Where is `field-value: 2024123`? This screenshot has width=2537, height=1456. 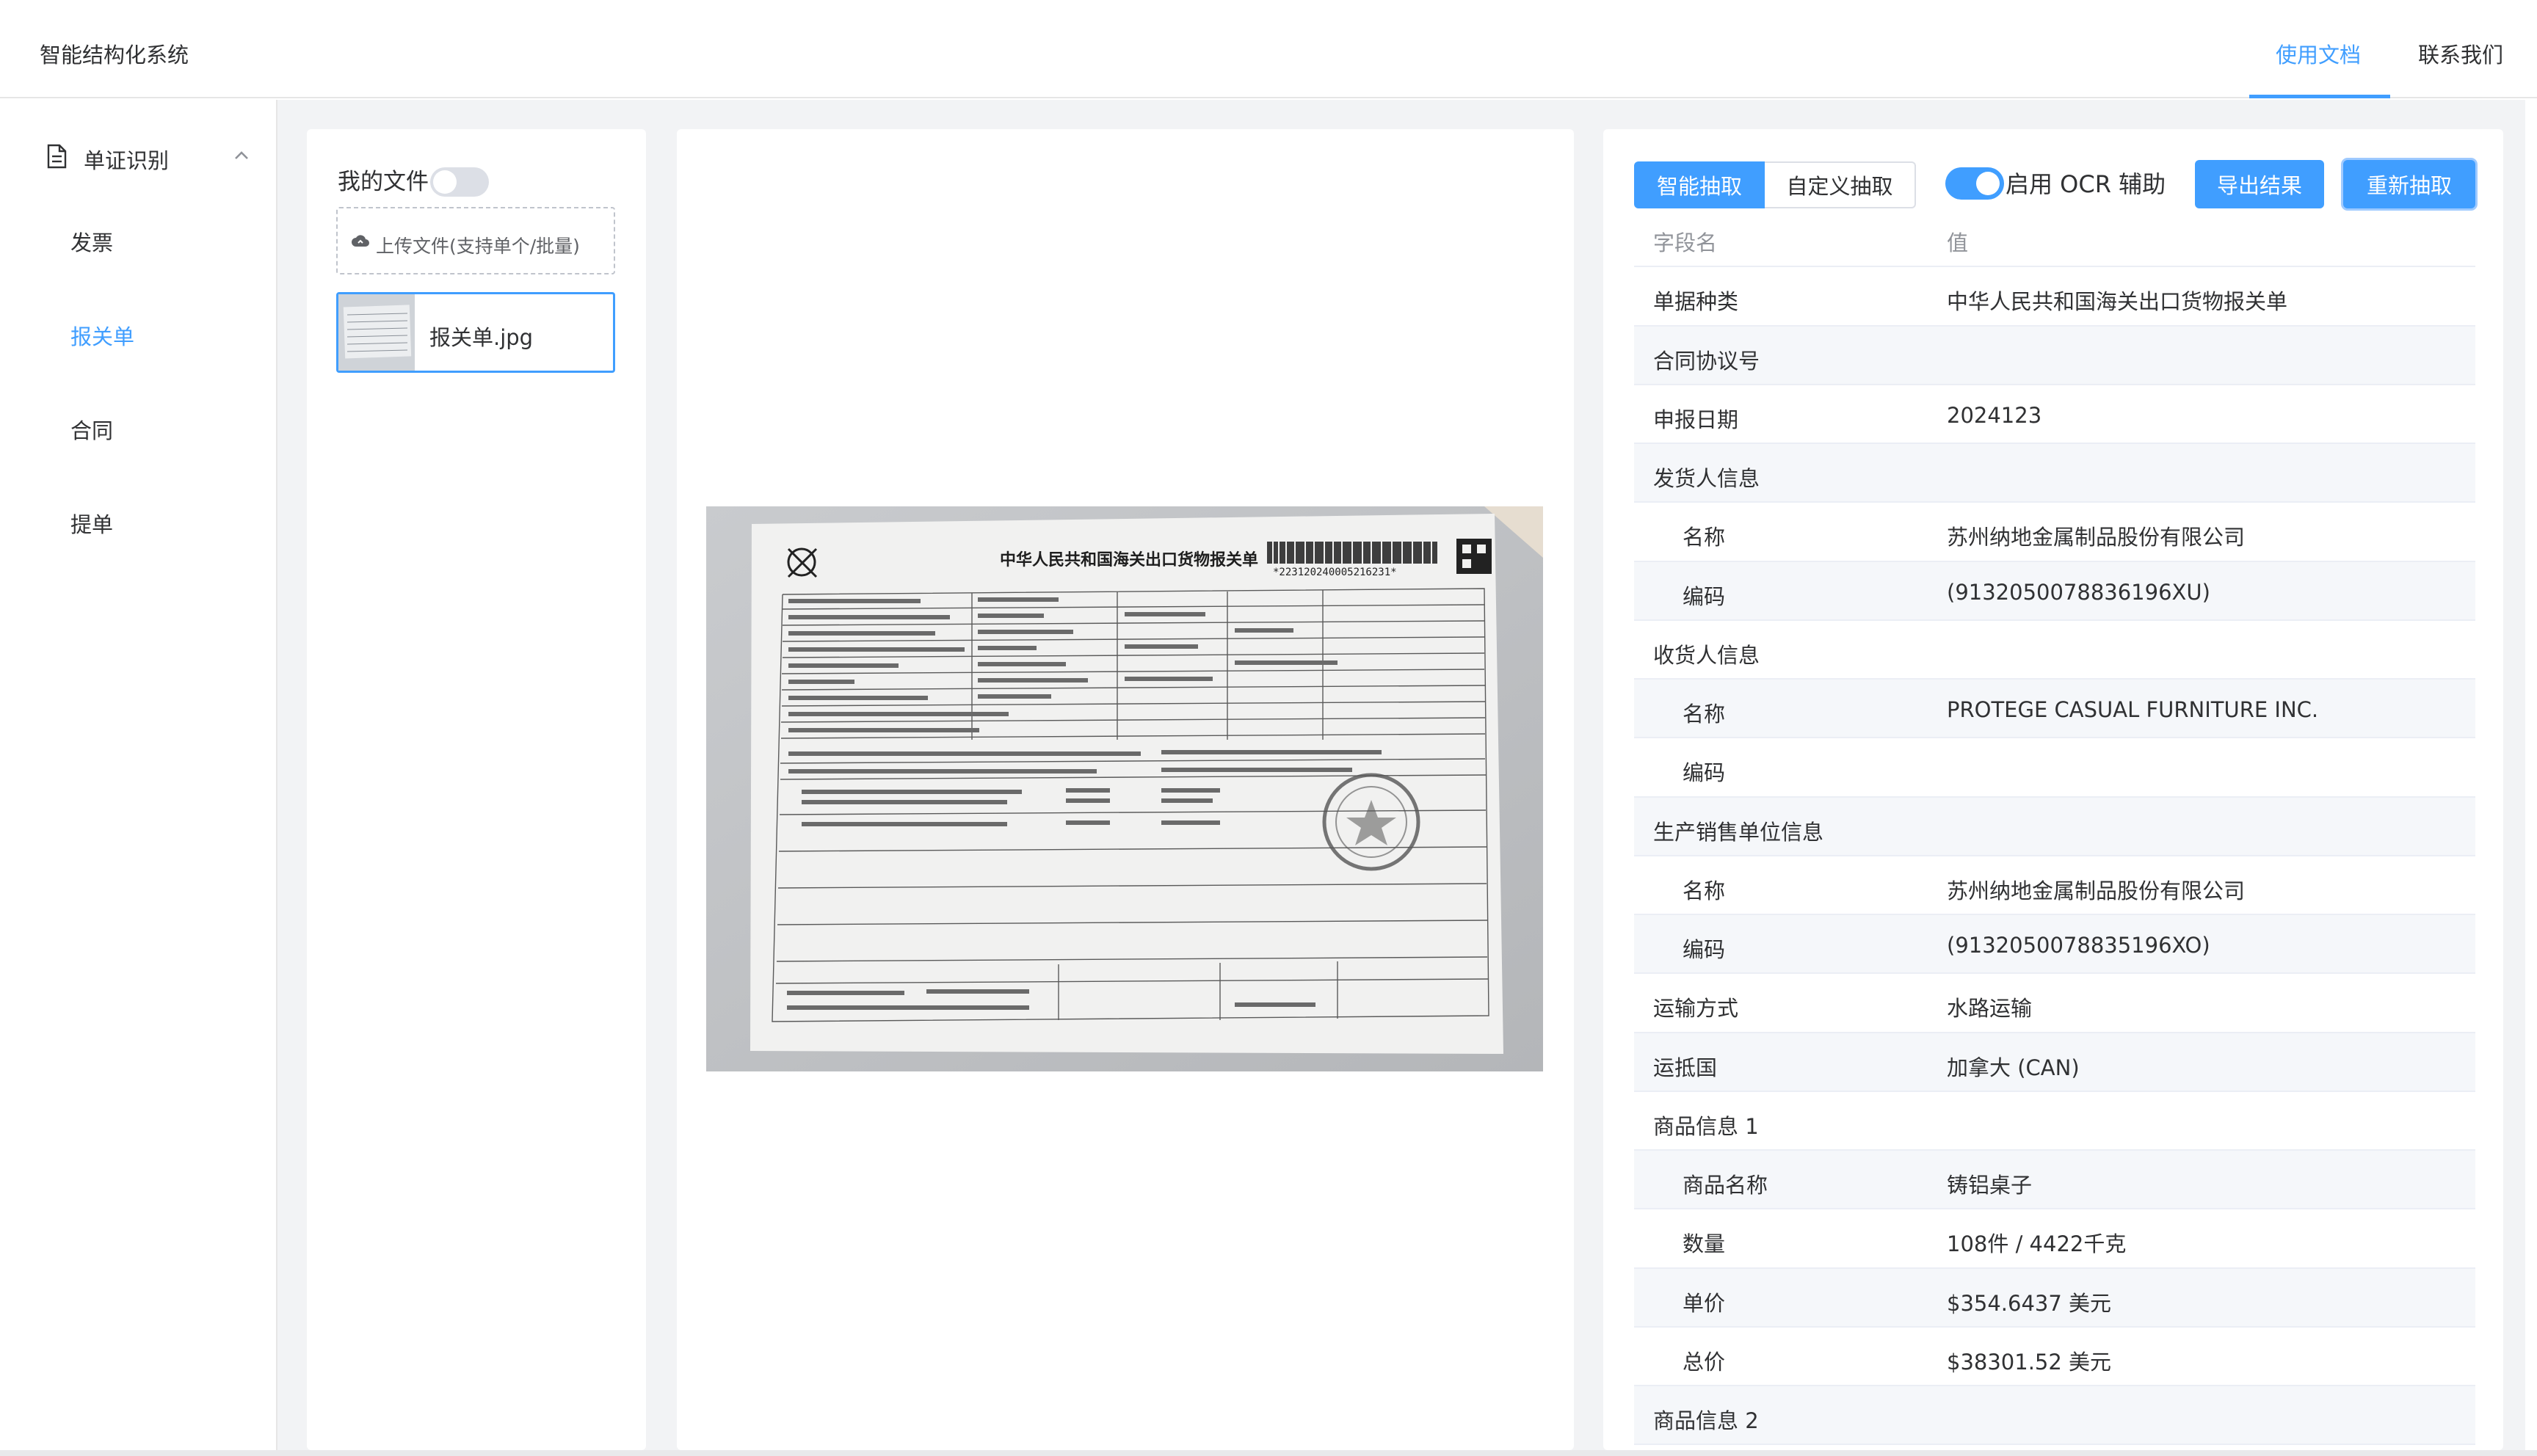
field-value: 2024123 is located at coordinates (1994, 415).